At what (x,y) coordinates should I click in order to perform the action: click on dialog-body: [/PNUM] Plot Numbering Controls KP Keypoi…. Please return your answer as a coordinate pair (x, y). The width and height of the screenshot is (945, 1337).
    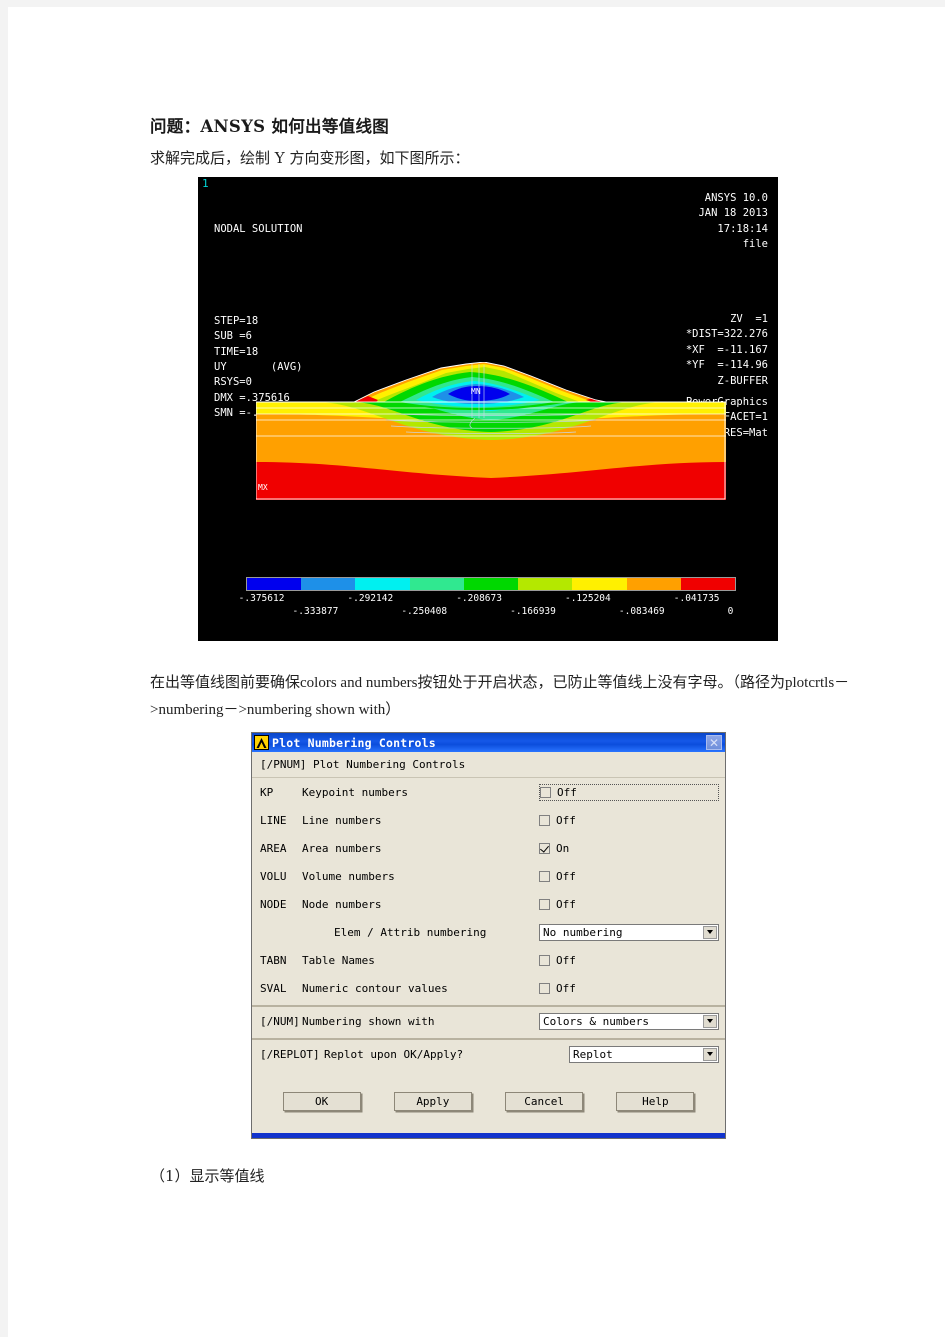
    Looking at the image, I should click on (488, 942).